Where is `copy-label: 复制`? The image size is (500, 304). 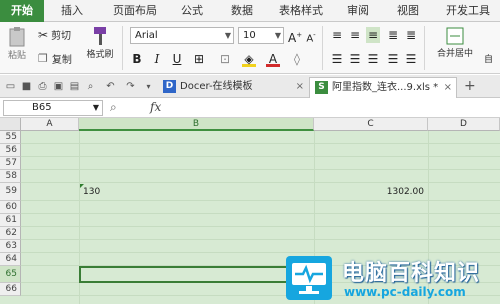
copy-label: 复制 is located at coordinates (61, 60).